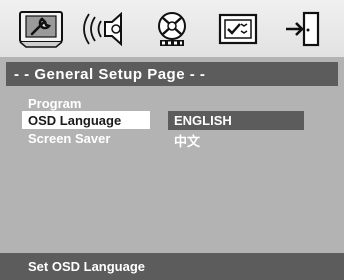  I want to click on video-setup-icon, so click(171, 28).